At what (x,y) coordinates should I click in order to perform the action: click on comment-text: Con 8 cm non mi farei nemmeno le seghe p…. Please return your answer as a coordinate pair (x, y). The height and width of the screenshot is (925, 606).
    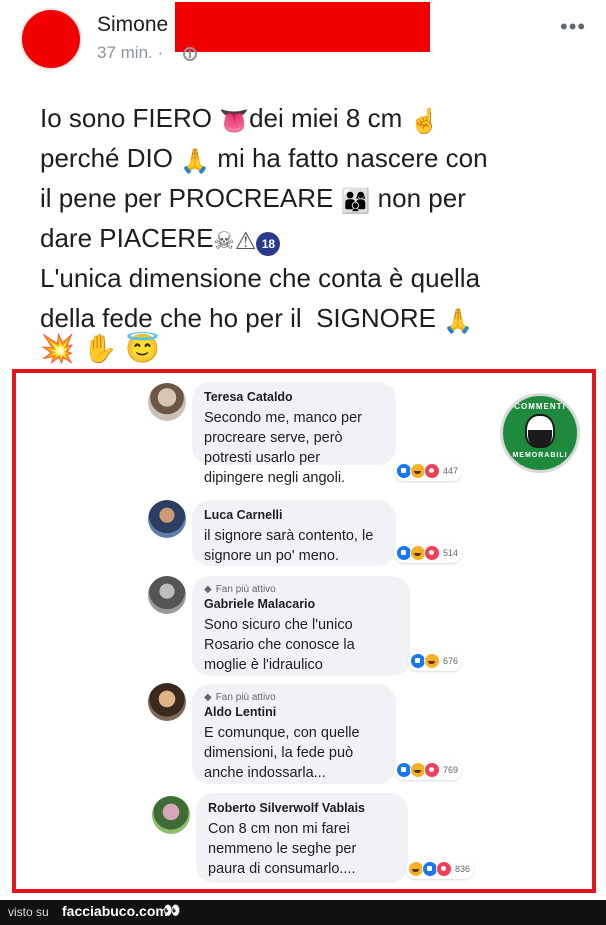
    Looking at the image, I should click on (282, 849).